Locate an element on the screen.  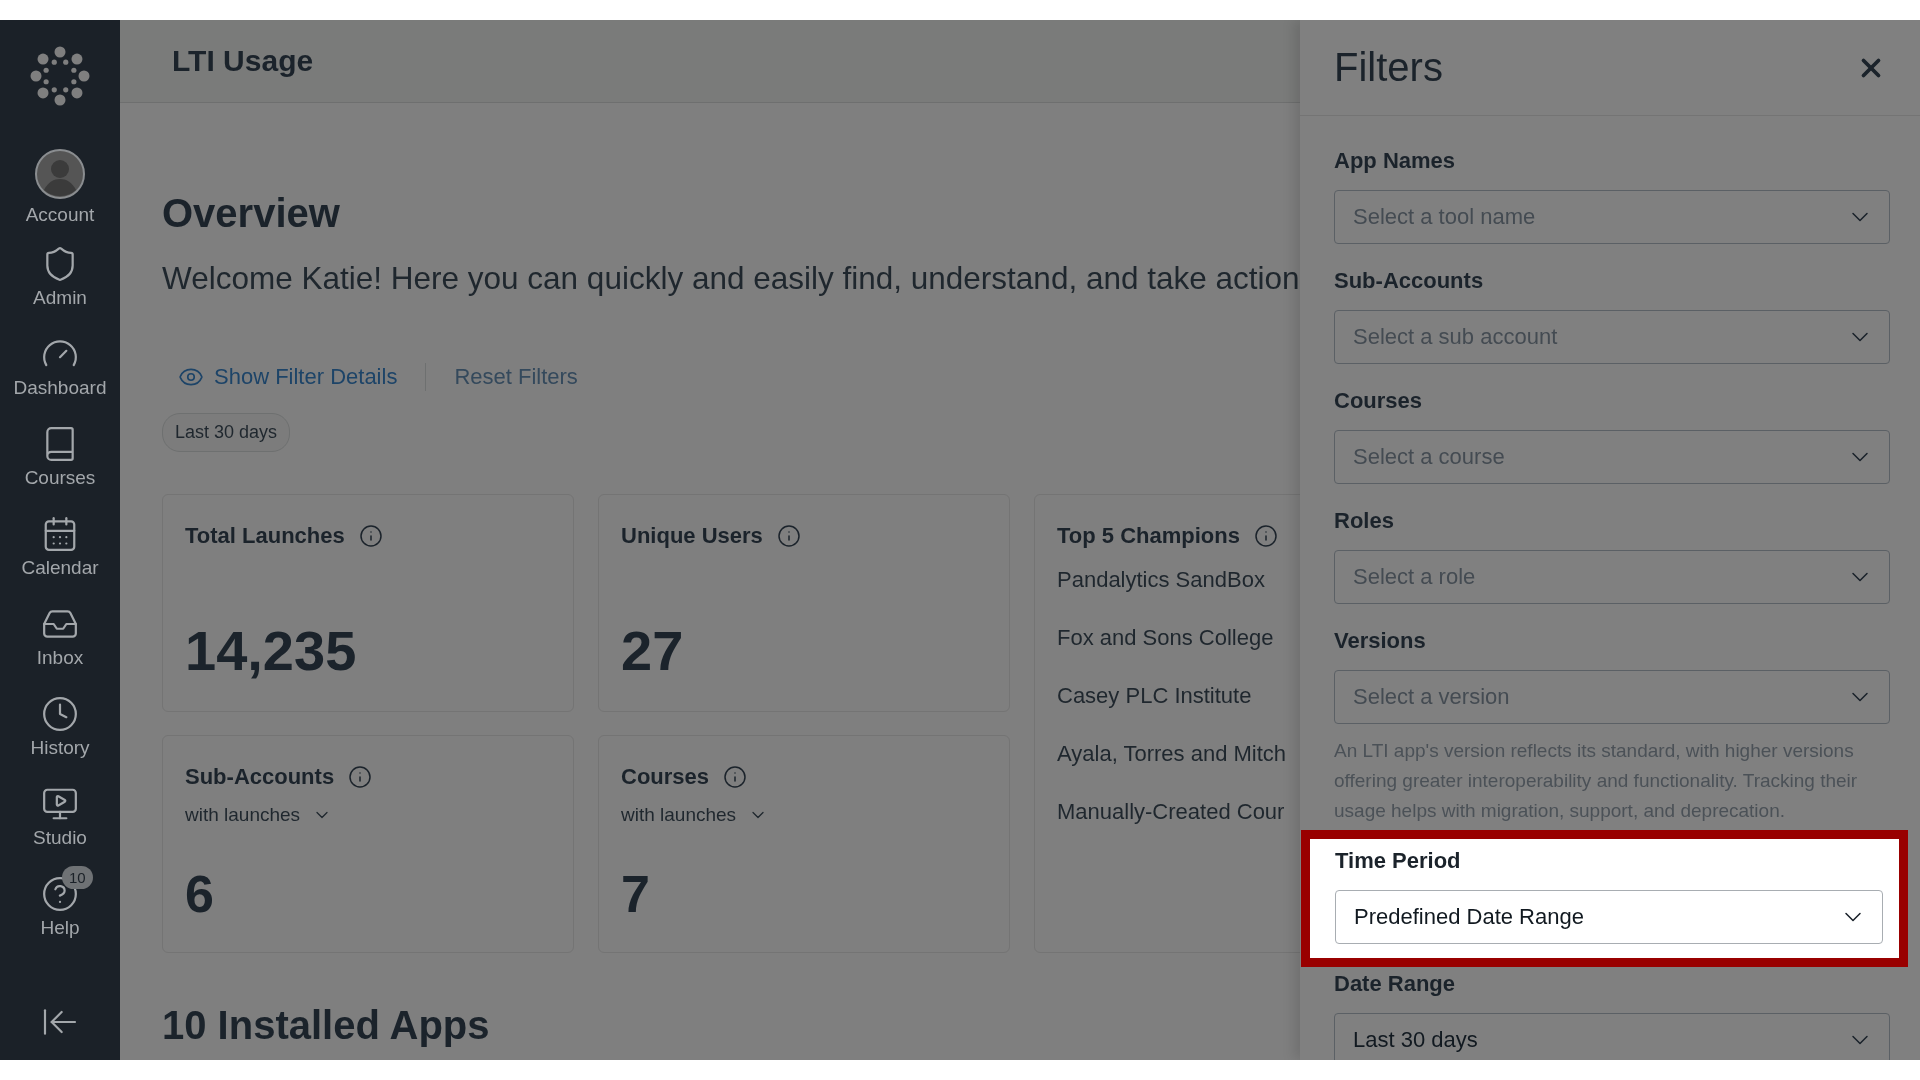
field-label: Date Range is located at coordinates (1395, 984).